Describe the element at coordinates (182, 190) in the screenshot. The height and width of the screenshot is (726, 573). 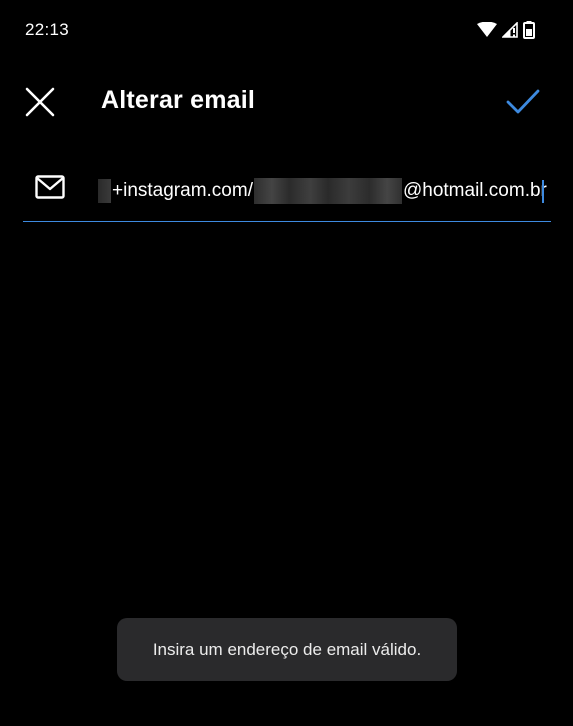
I see `email-value-prefix: +instagram.com/` at that location.